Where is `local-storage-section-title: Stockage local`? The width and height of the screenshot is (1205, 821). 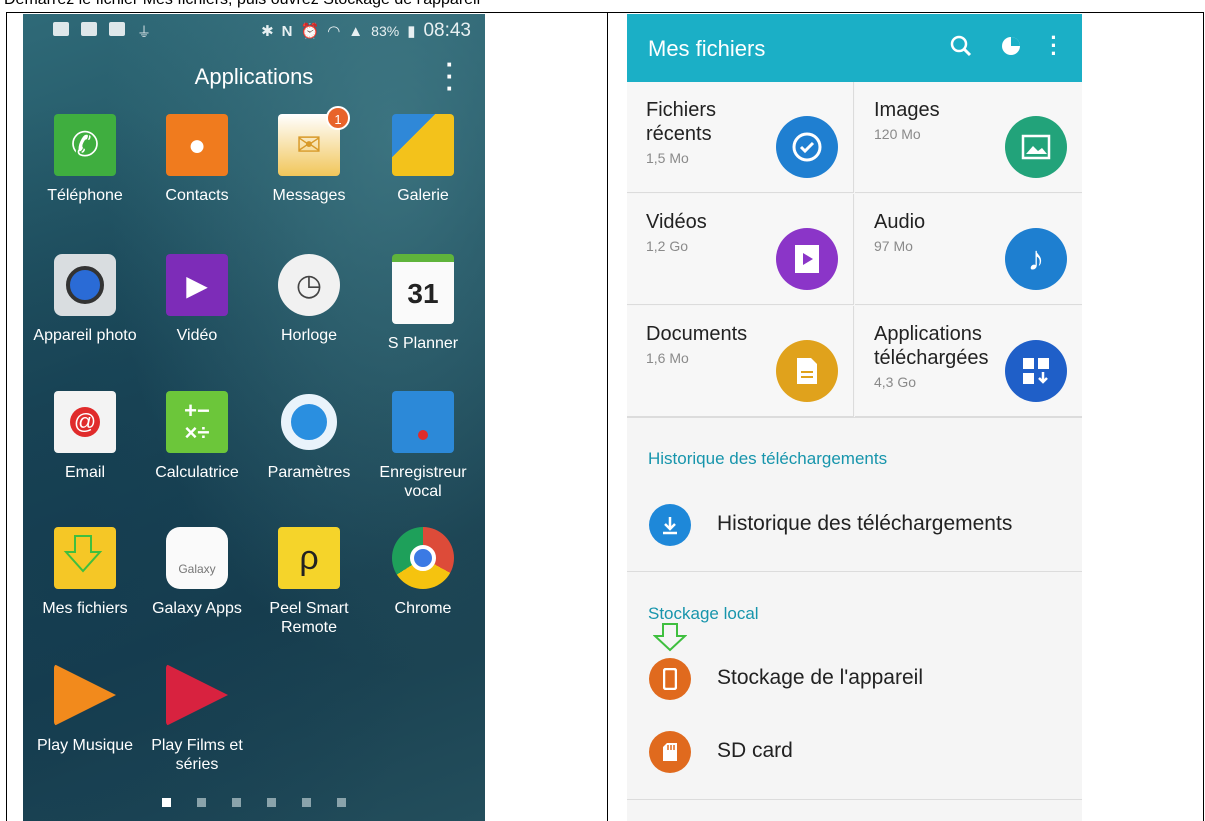 local-storage-section-title: Stockage local is located at coordinates (703, 613).